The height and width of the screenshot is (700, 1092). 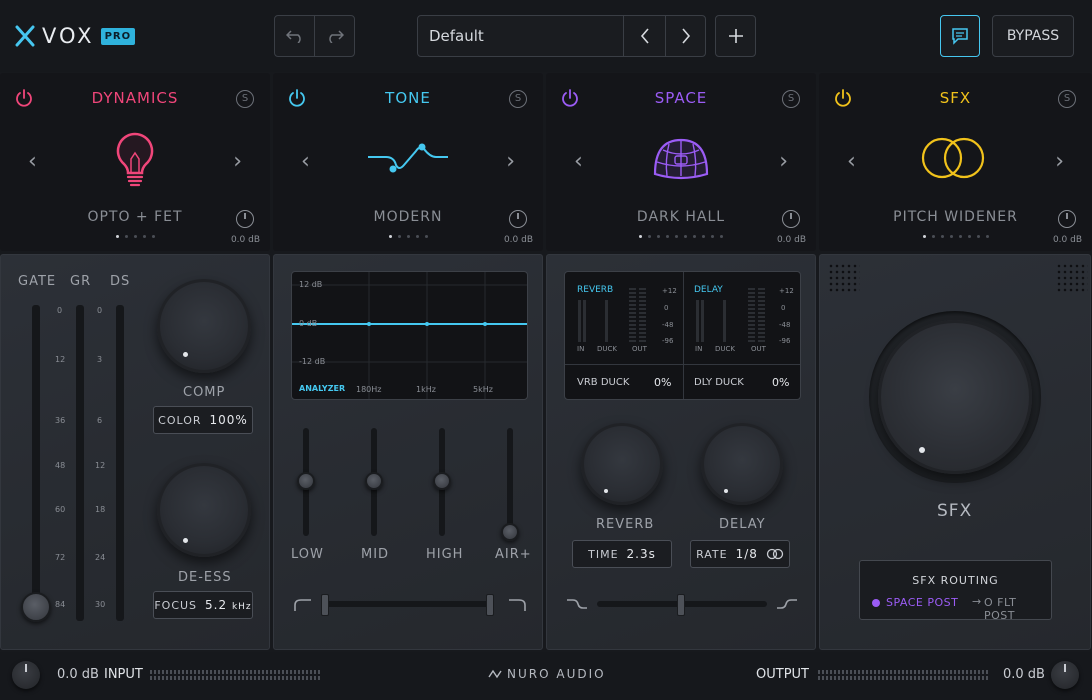 I want to click on logo-x-icon, so click(x=25, y=36).